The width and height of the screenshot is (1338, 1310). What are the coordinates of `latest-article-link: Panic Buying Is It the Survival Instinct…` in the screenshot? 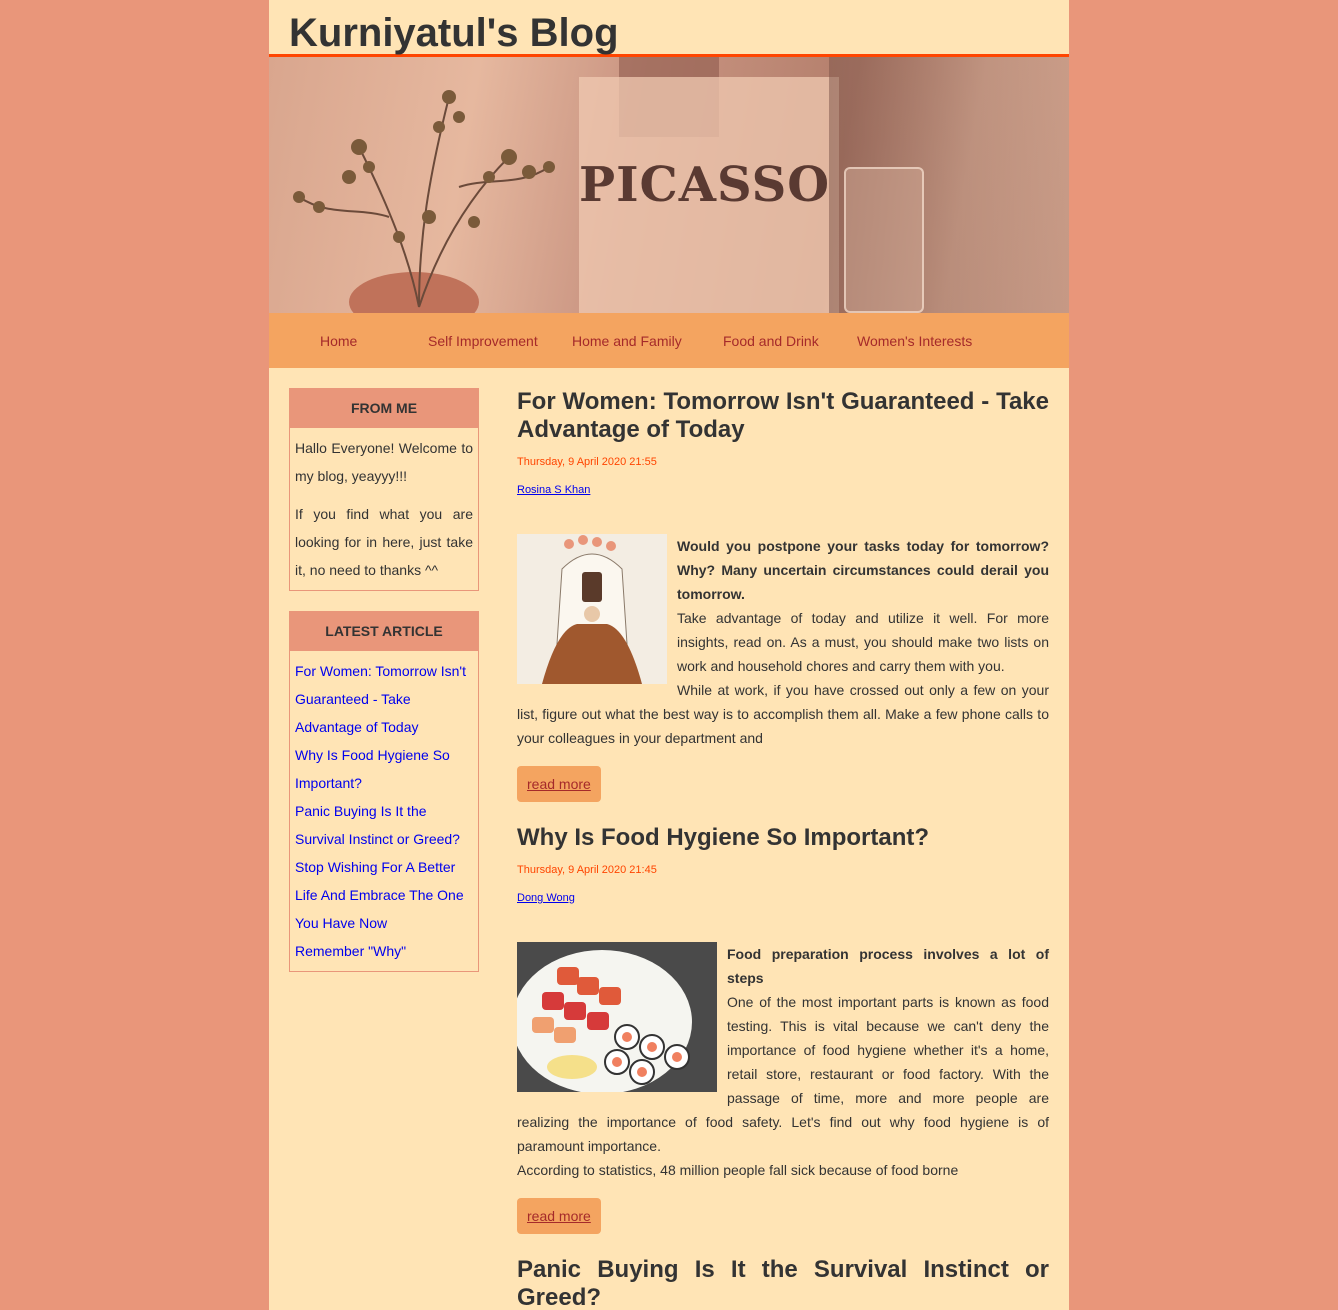 It's located at (384, 825).